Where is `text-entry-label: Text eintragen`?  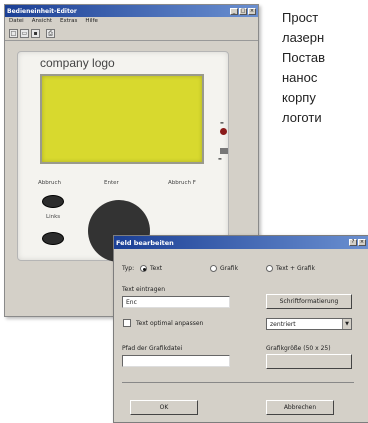
text-entry-label: Text eintragen is located at coordinates (144, 289).